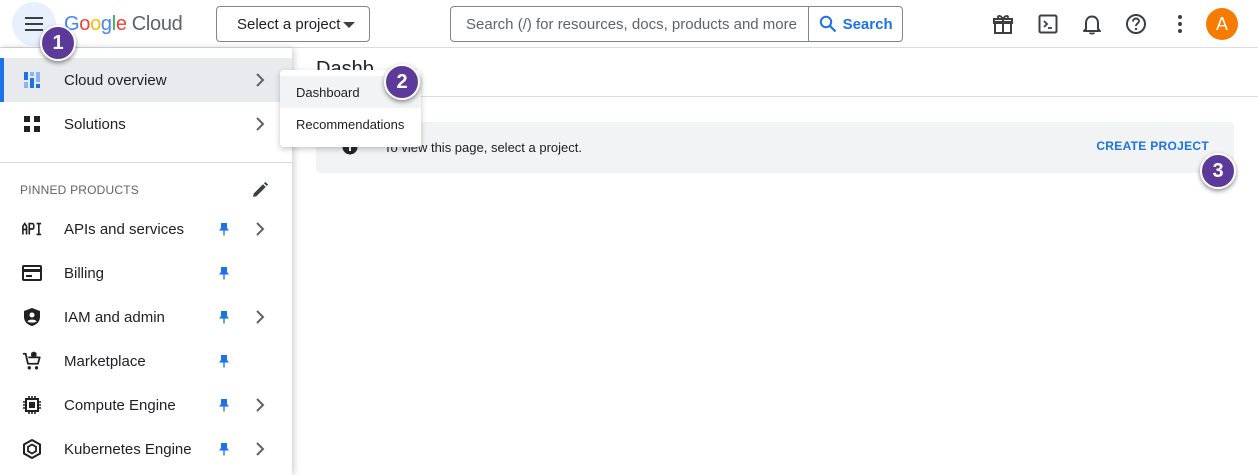 This screenshot has width=1258, height=475. I want to click on project-selector: Select a project, so click(293, 24).